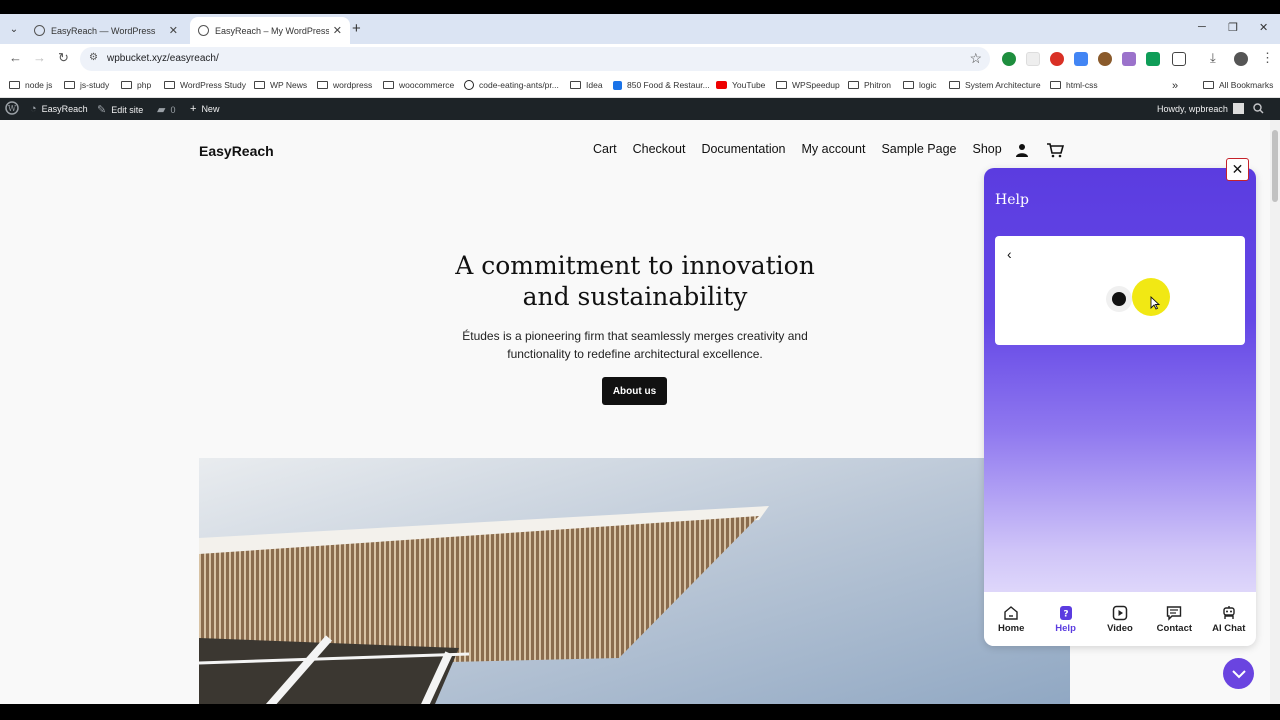 Image resolution: width=1280 pixels, height=720 pixels. I want to click on bookmarks-overflow-icon: », so click(1175, 86).